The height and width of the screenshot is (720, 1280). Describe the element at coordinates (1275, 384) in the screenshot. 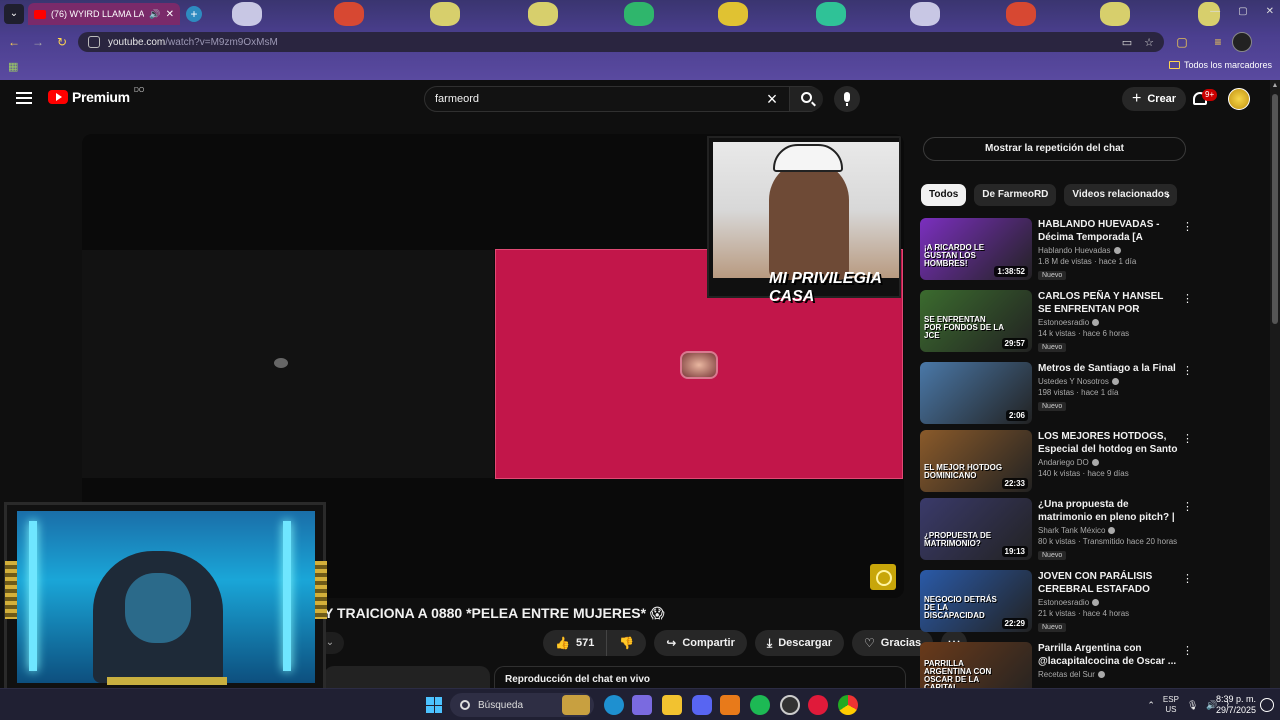

I see `page-scrollbar` at that location.